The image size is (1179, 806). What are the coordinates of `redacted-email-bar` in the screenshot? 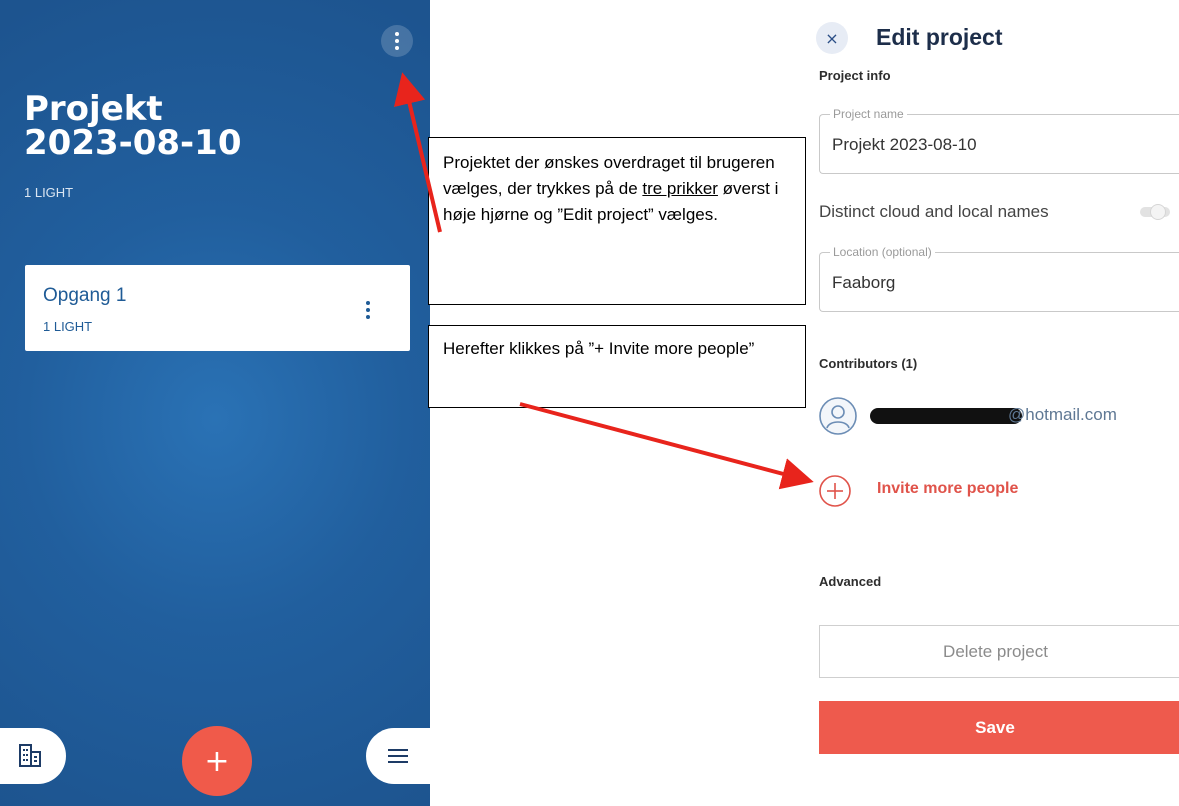 It's located at (946, 416).